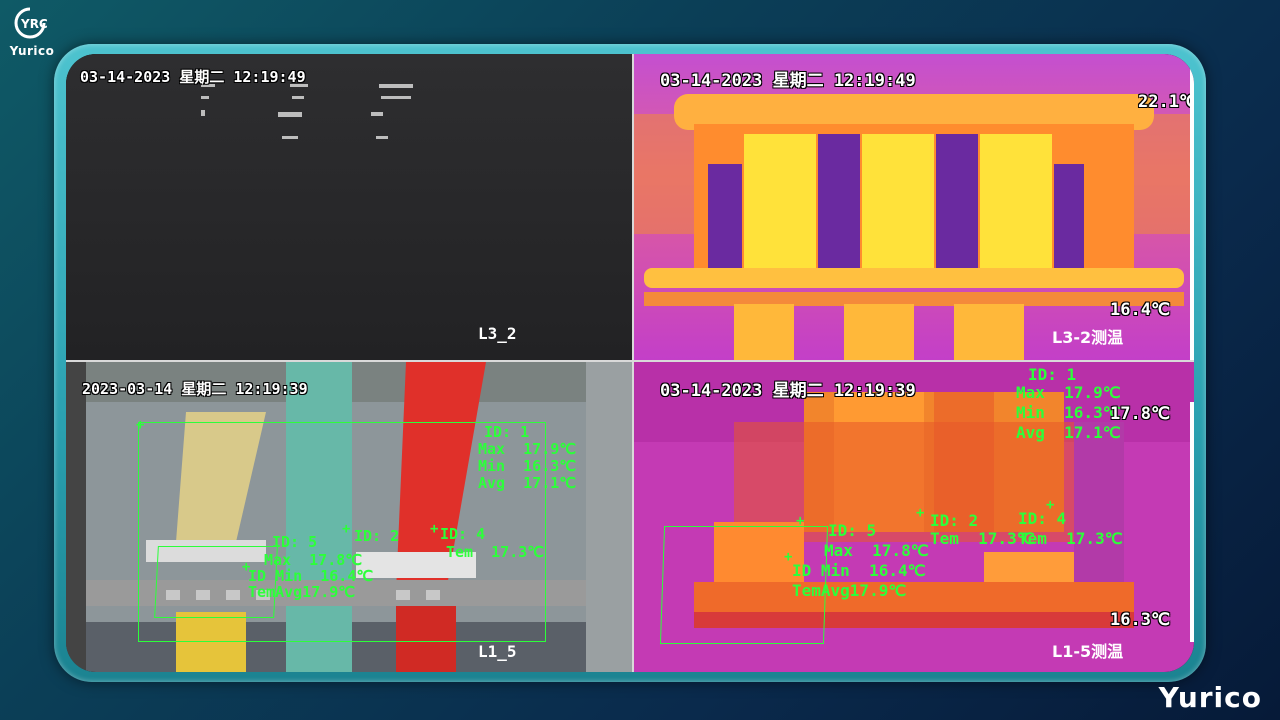 Image resolution: width=1280 pixels, height=720 pixels. I want to click on timestamp-overlay: 03-14-2023 星期二 12:19:39, so click(788, 391).